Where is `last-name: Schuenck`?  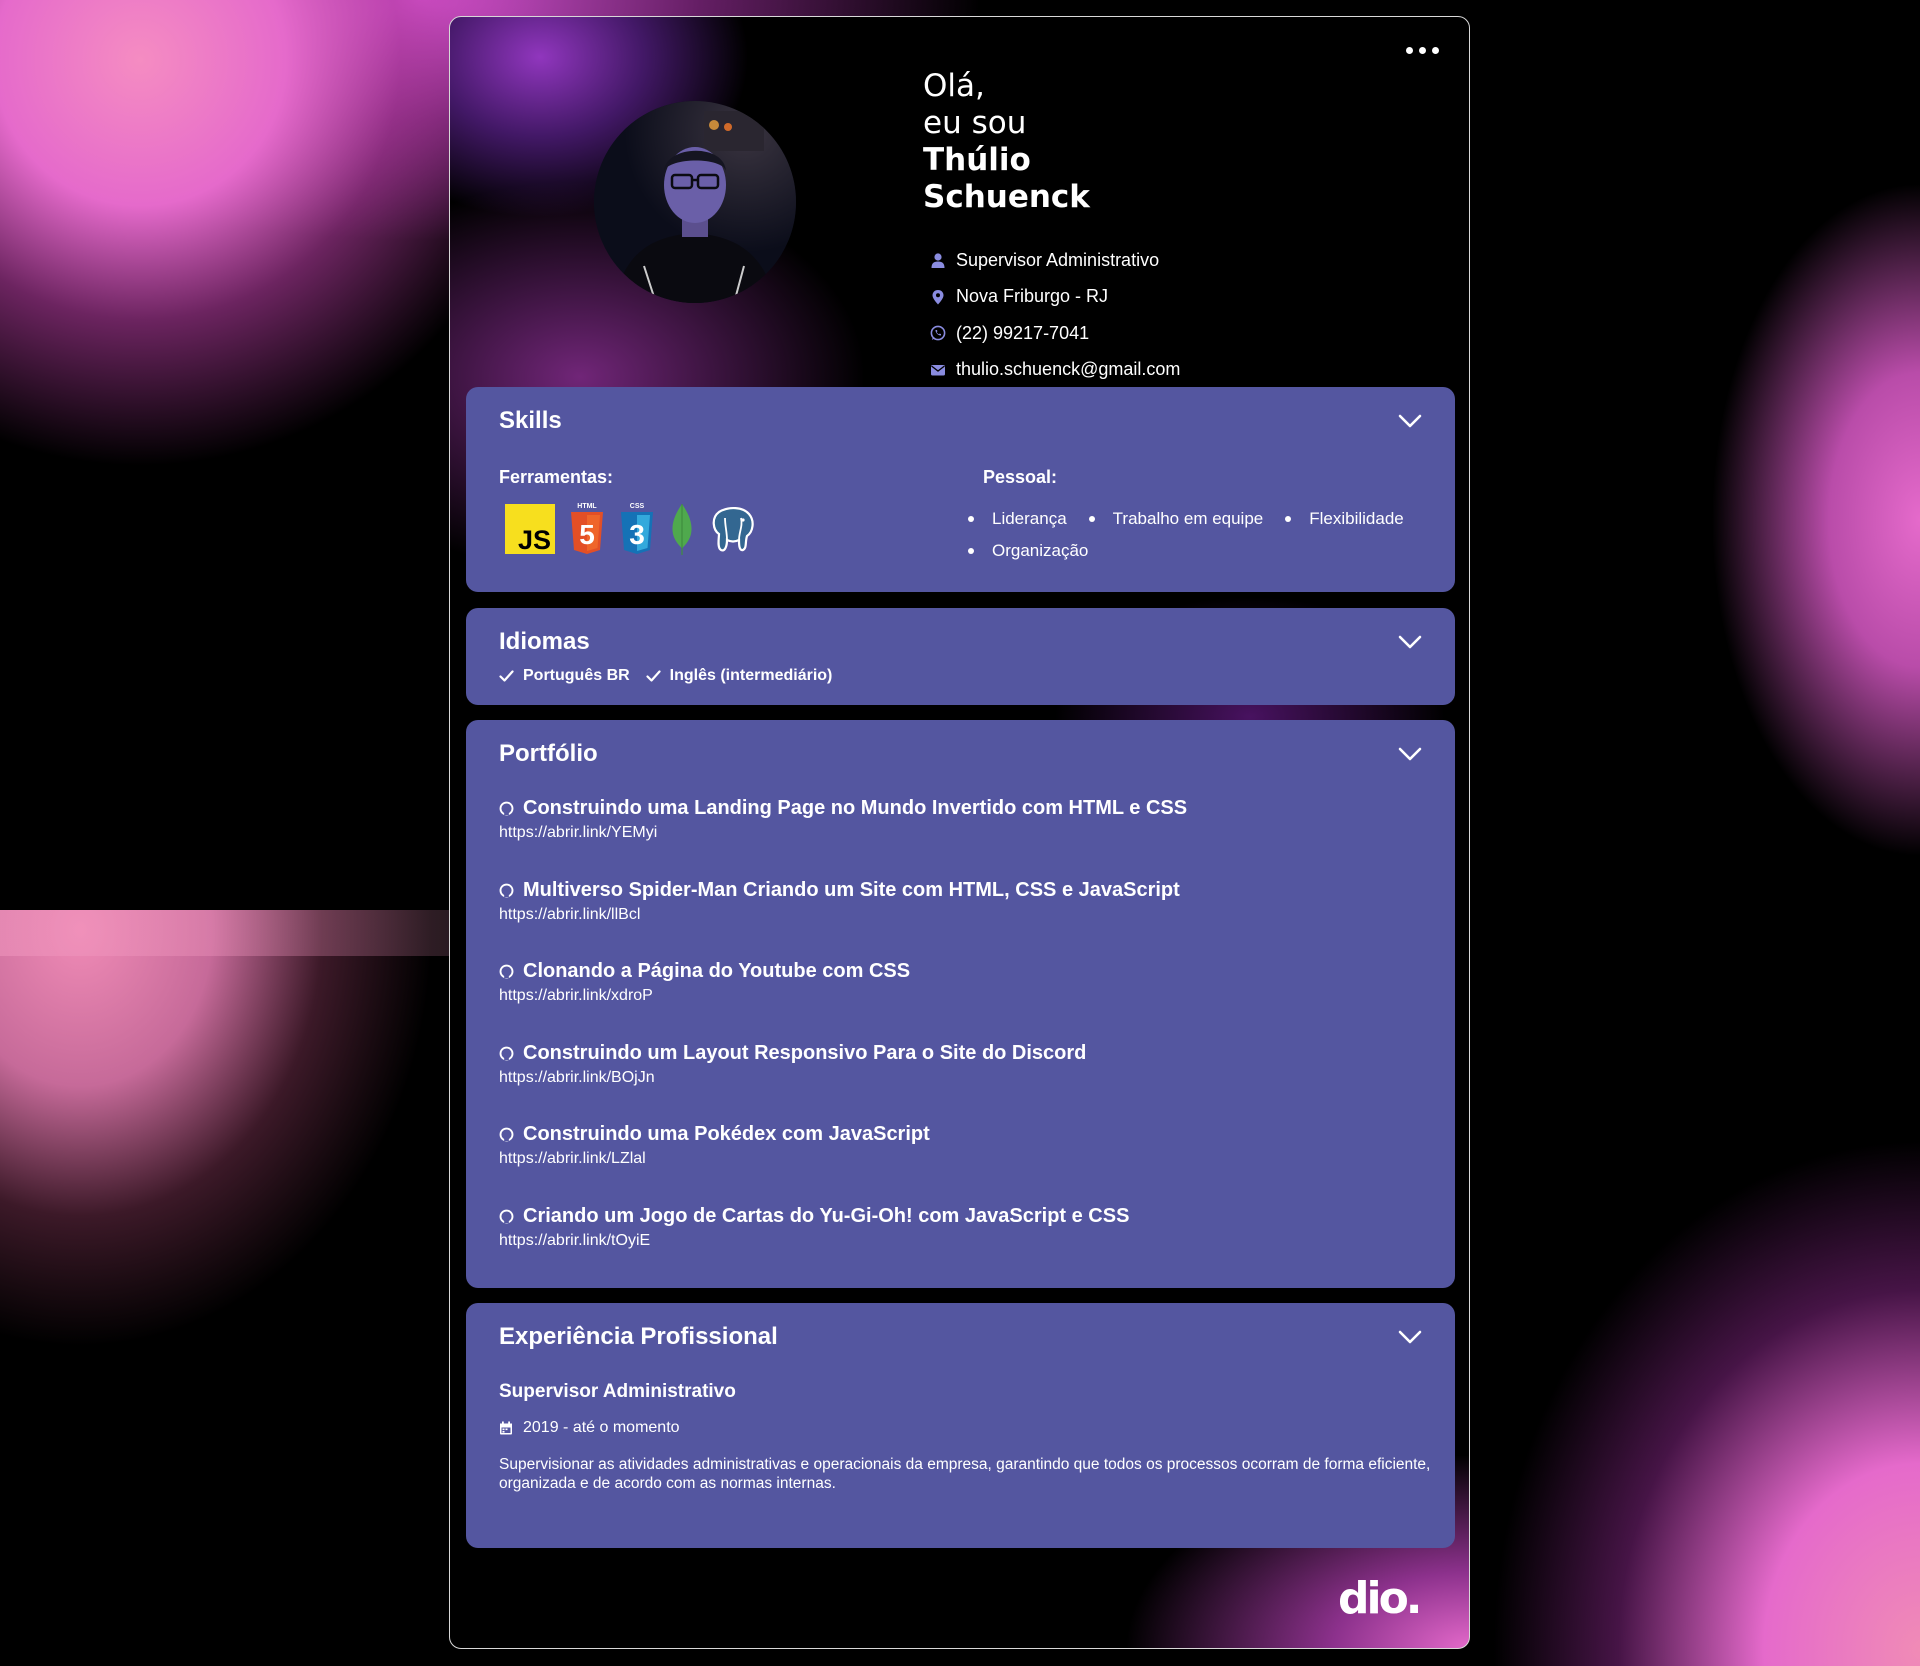 last-name: Schuenck is located at coordinates (1006, 197).